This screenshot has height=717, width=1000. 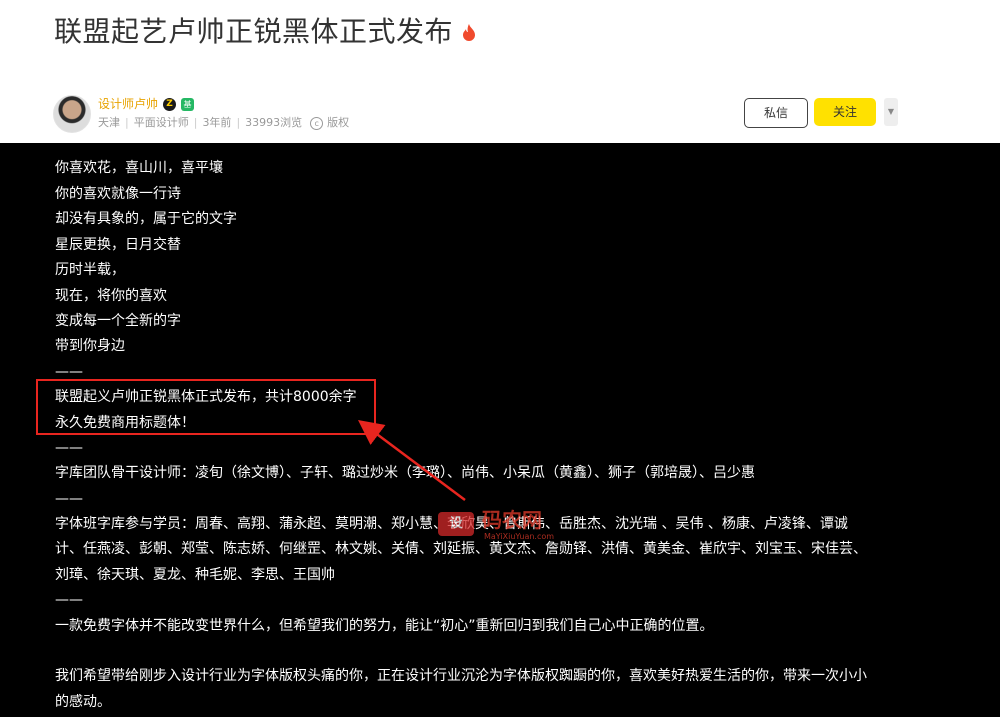 I want to click on meta-copyright: 版权, so click(x=338, y=123).